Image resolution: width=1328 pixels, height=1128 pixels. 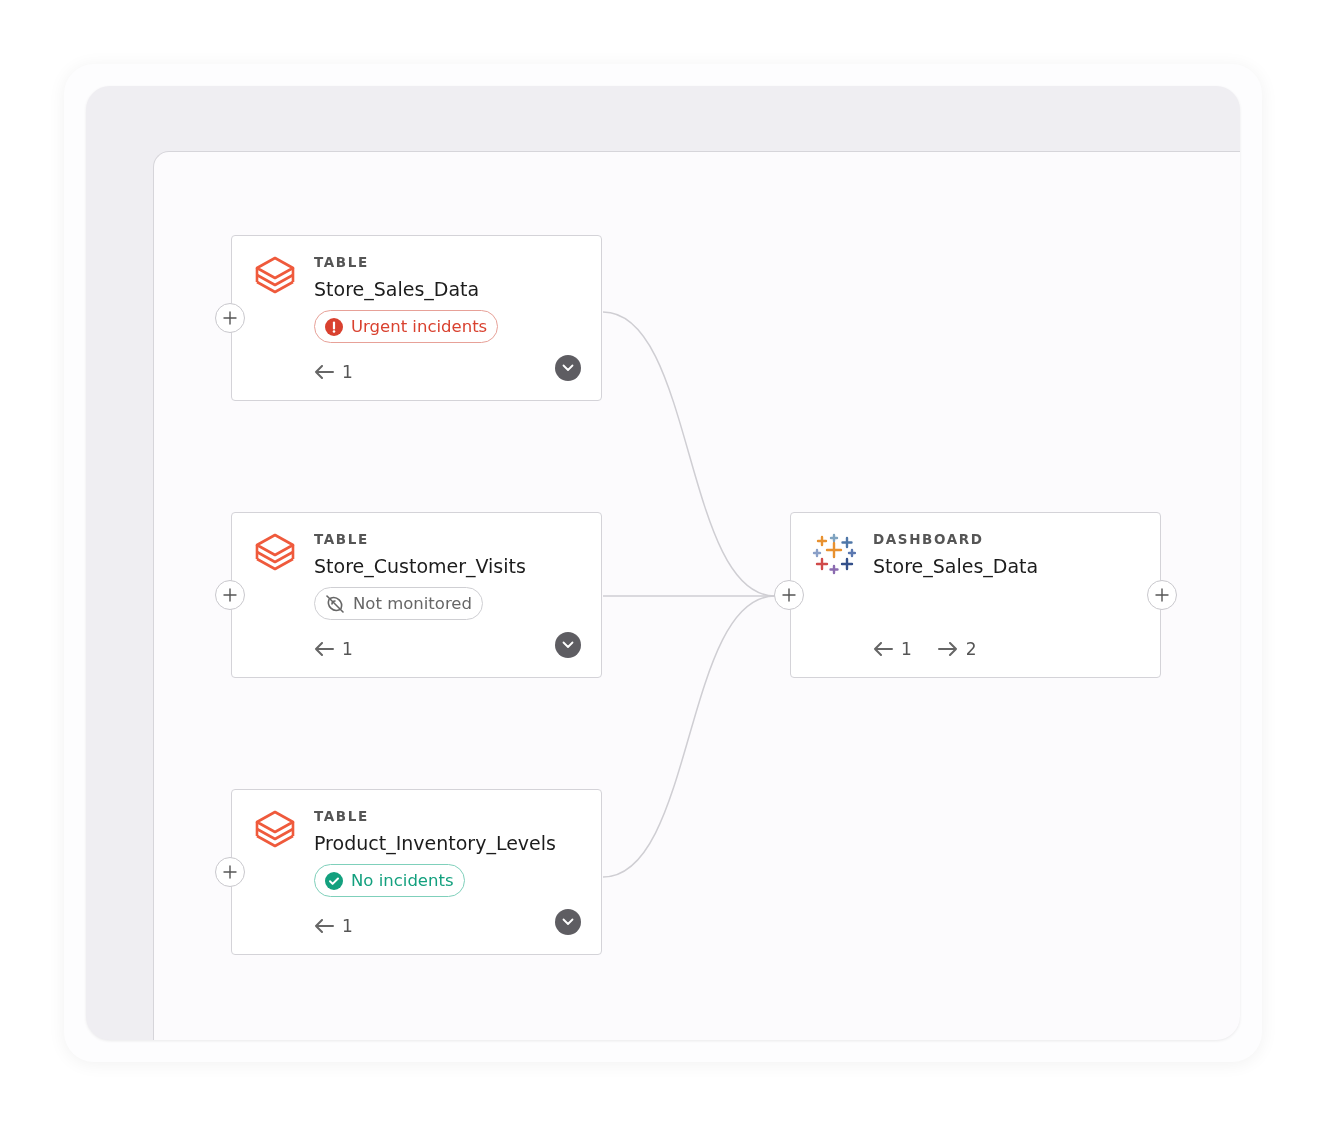 I want to click on check-circle-icon, so click(x=334, y=880).